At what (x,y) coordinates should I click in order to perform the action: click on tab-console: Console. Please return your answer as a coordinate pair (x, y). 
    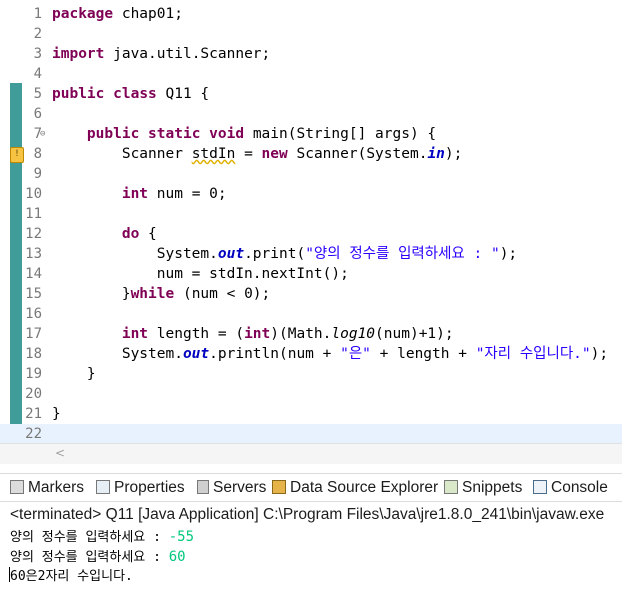
    Looking at the image, I should click on (570, 488).